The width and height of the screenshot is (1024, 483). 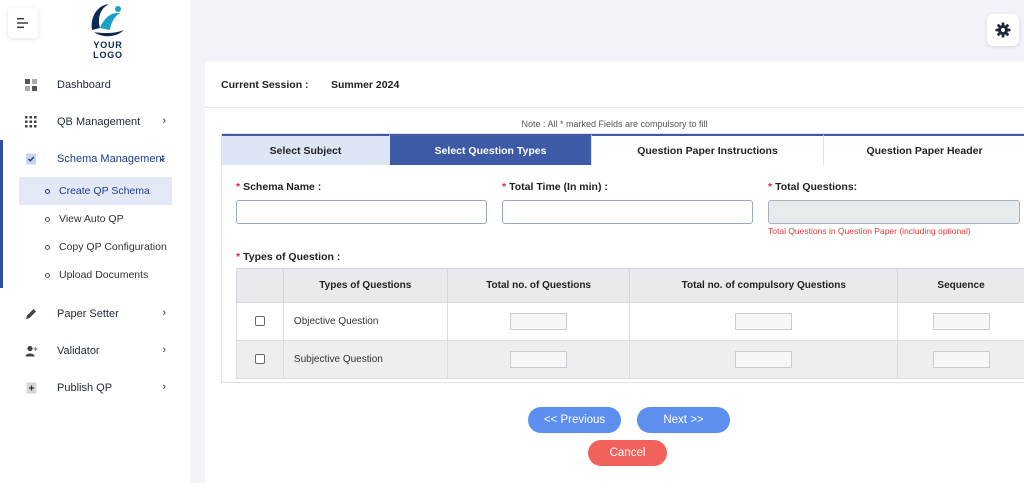 I want to click on sidebar-item-paper-setter: Paper Setter ›, so click(x=95, y=313).